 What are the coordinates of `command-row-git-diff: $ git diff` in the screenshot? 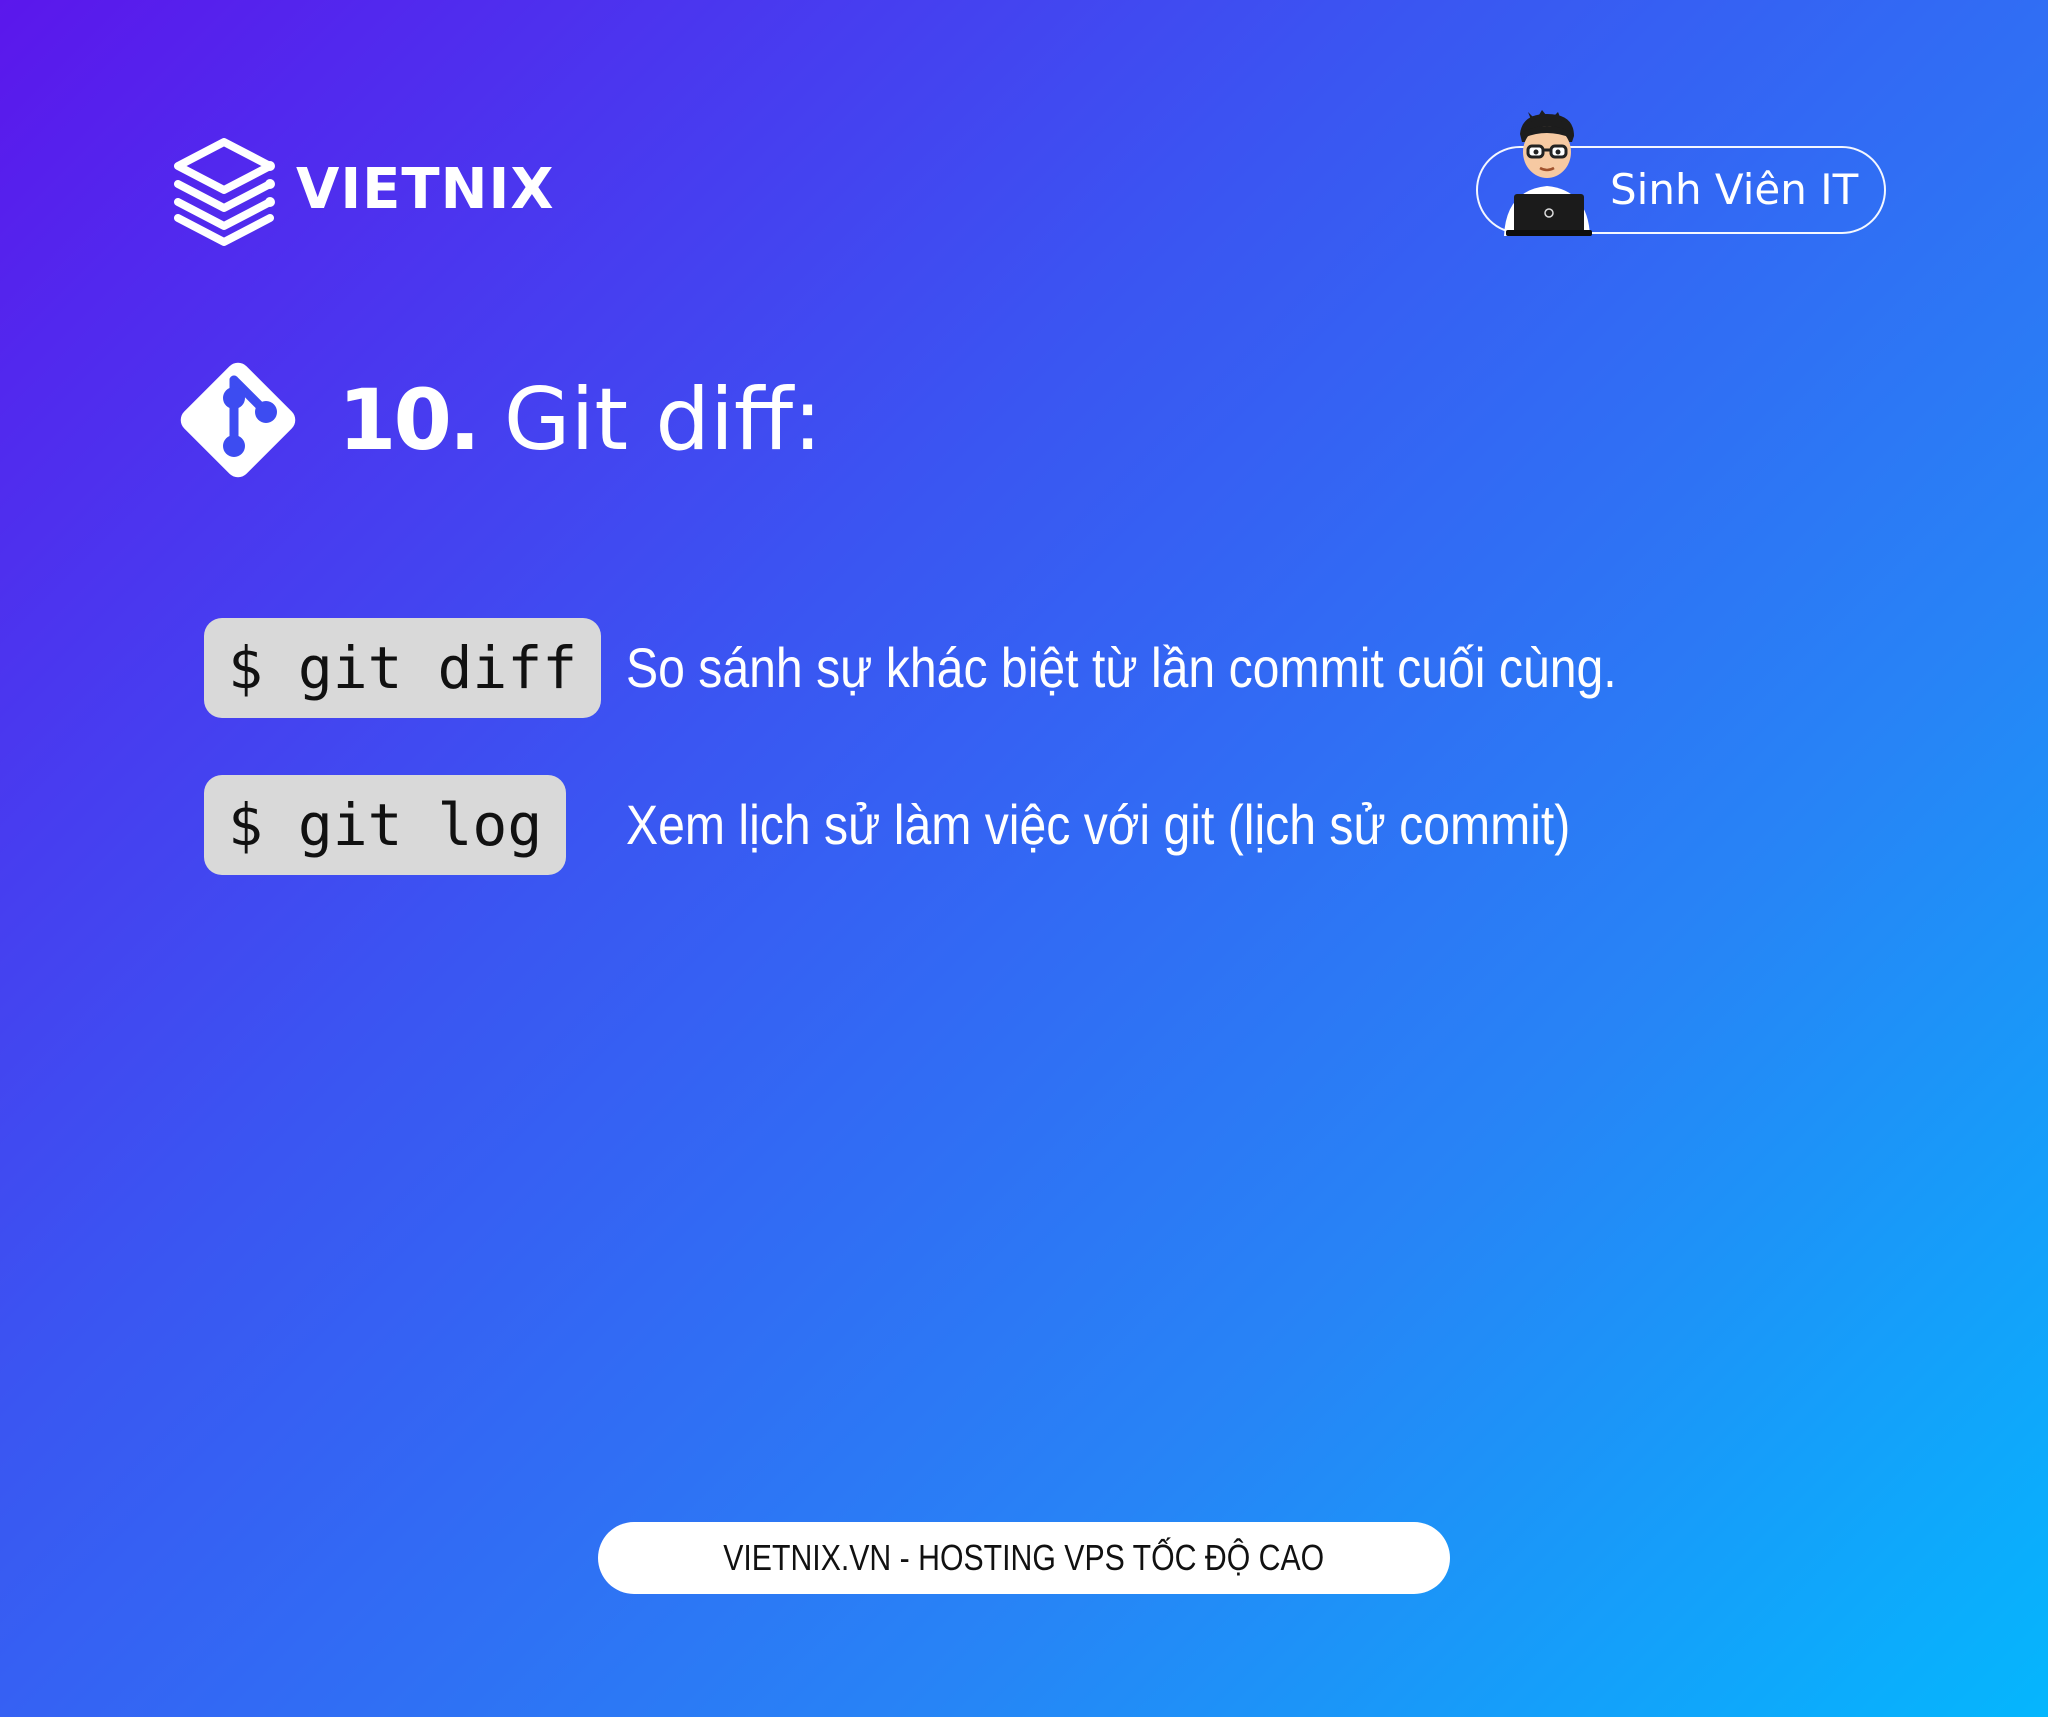 It's located at (403, 668).